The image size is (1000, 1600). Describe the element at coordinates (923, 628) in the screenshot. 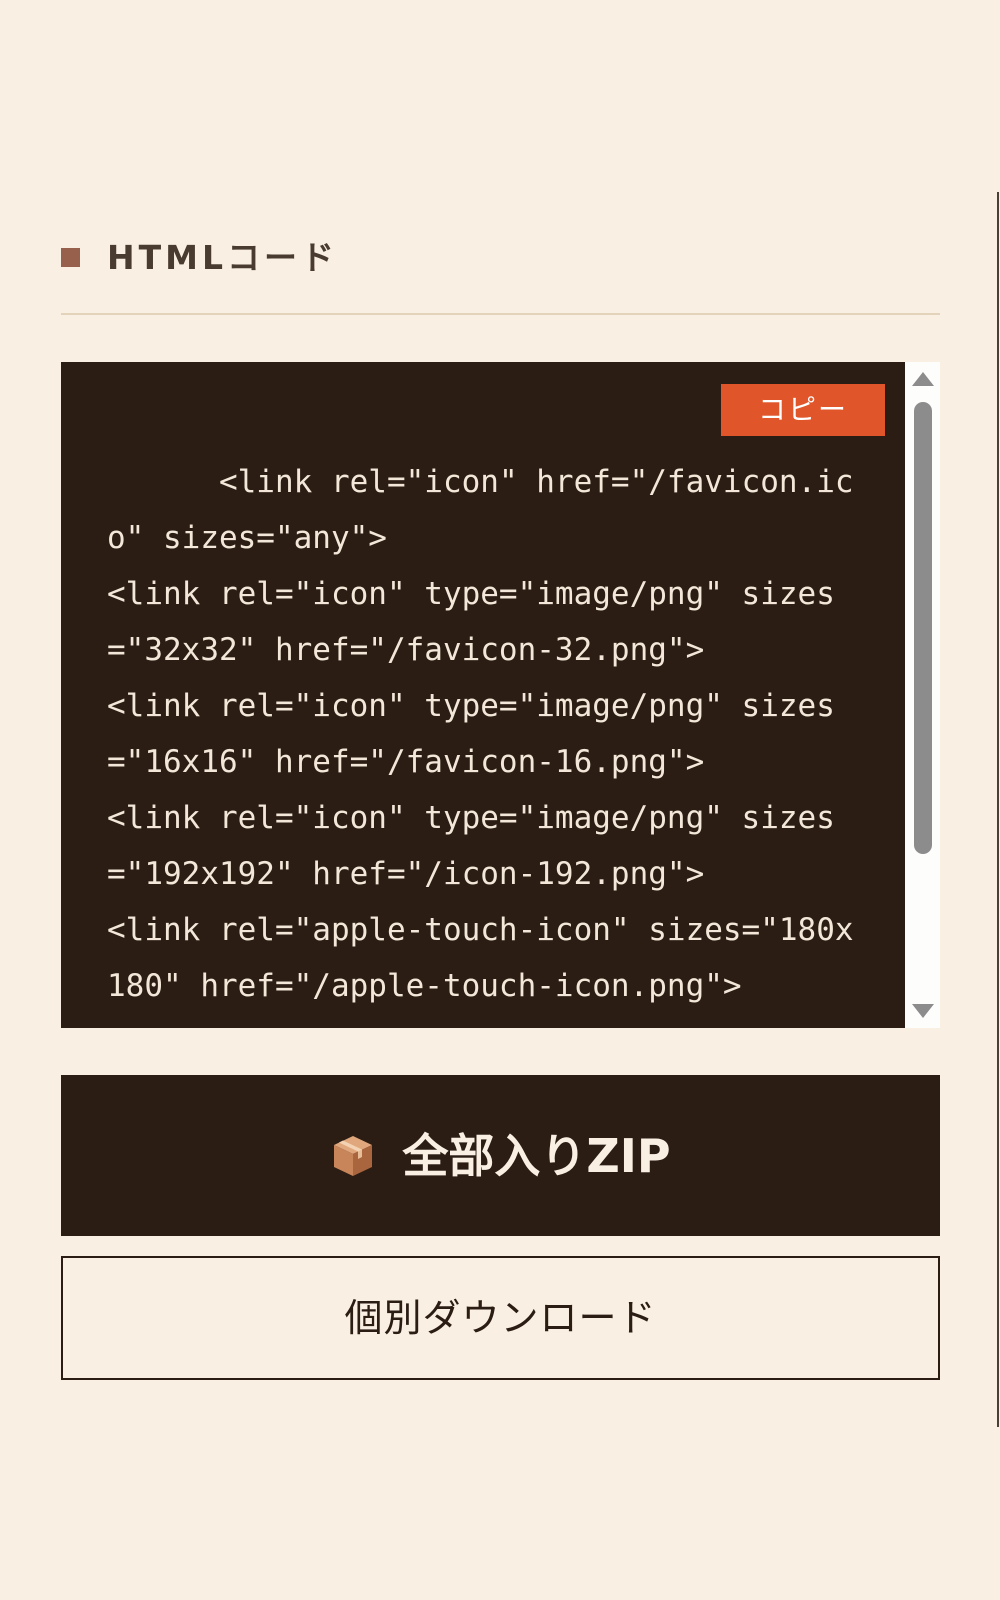

I see `scrollbar-thumb` at that location.